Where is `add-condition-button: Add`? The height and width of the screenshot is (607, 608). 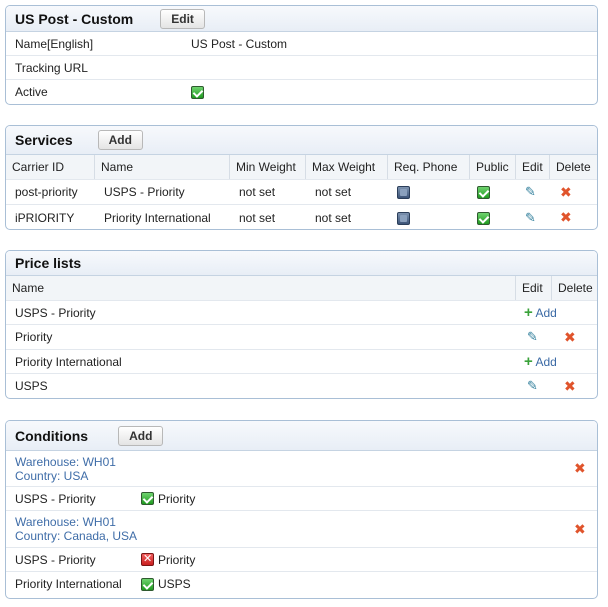
add-condition-button: Add is located at coordinates (141, 435).